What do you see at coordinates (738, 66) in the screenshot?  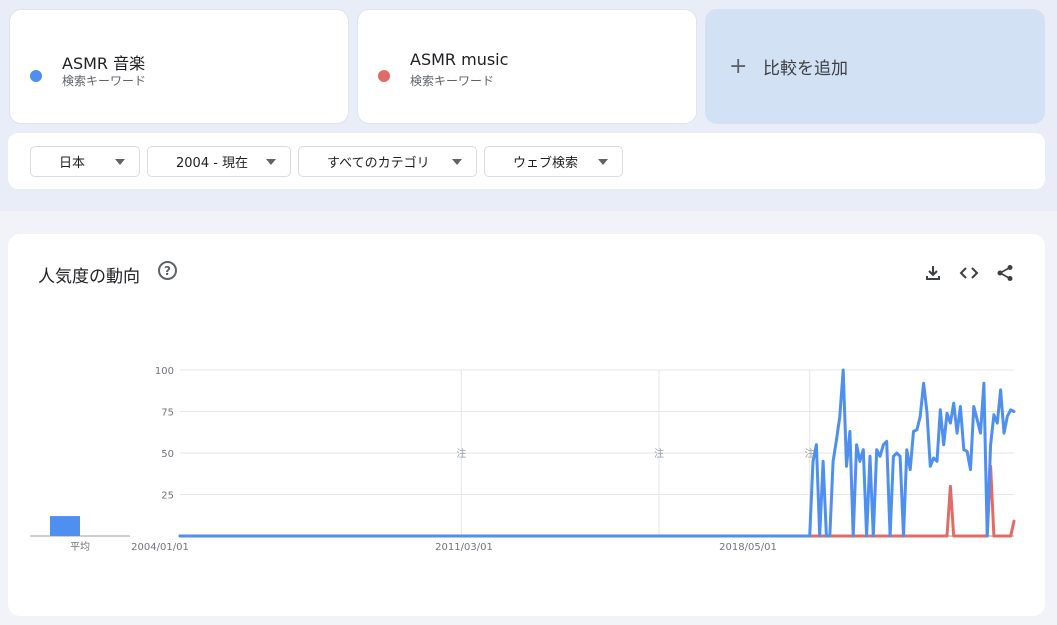 I see `plus-icon: +` at bounding box center [738, 66].